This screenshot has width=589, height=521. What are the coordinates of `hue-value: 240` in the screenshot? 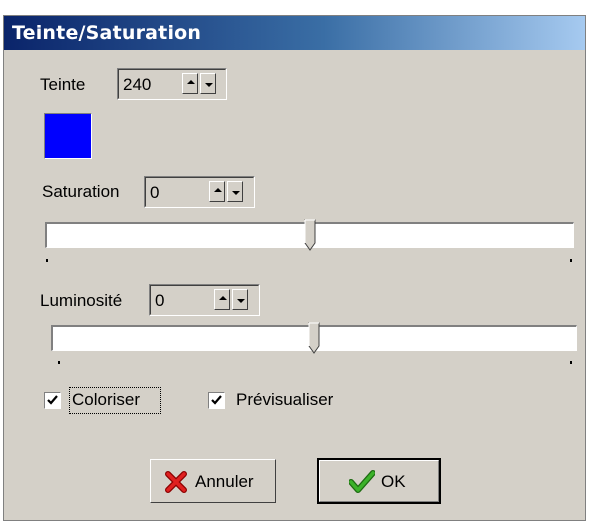 It's located at (137, 85).